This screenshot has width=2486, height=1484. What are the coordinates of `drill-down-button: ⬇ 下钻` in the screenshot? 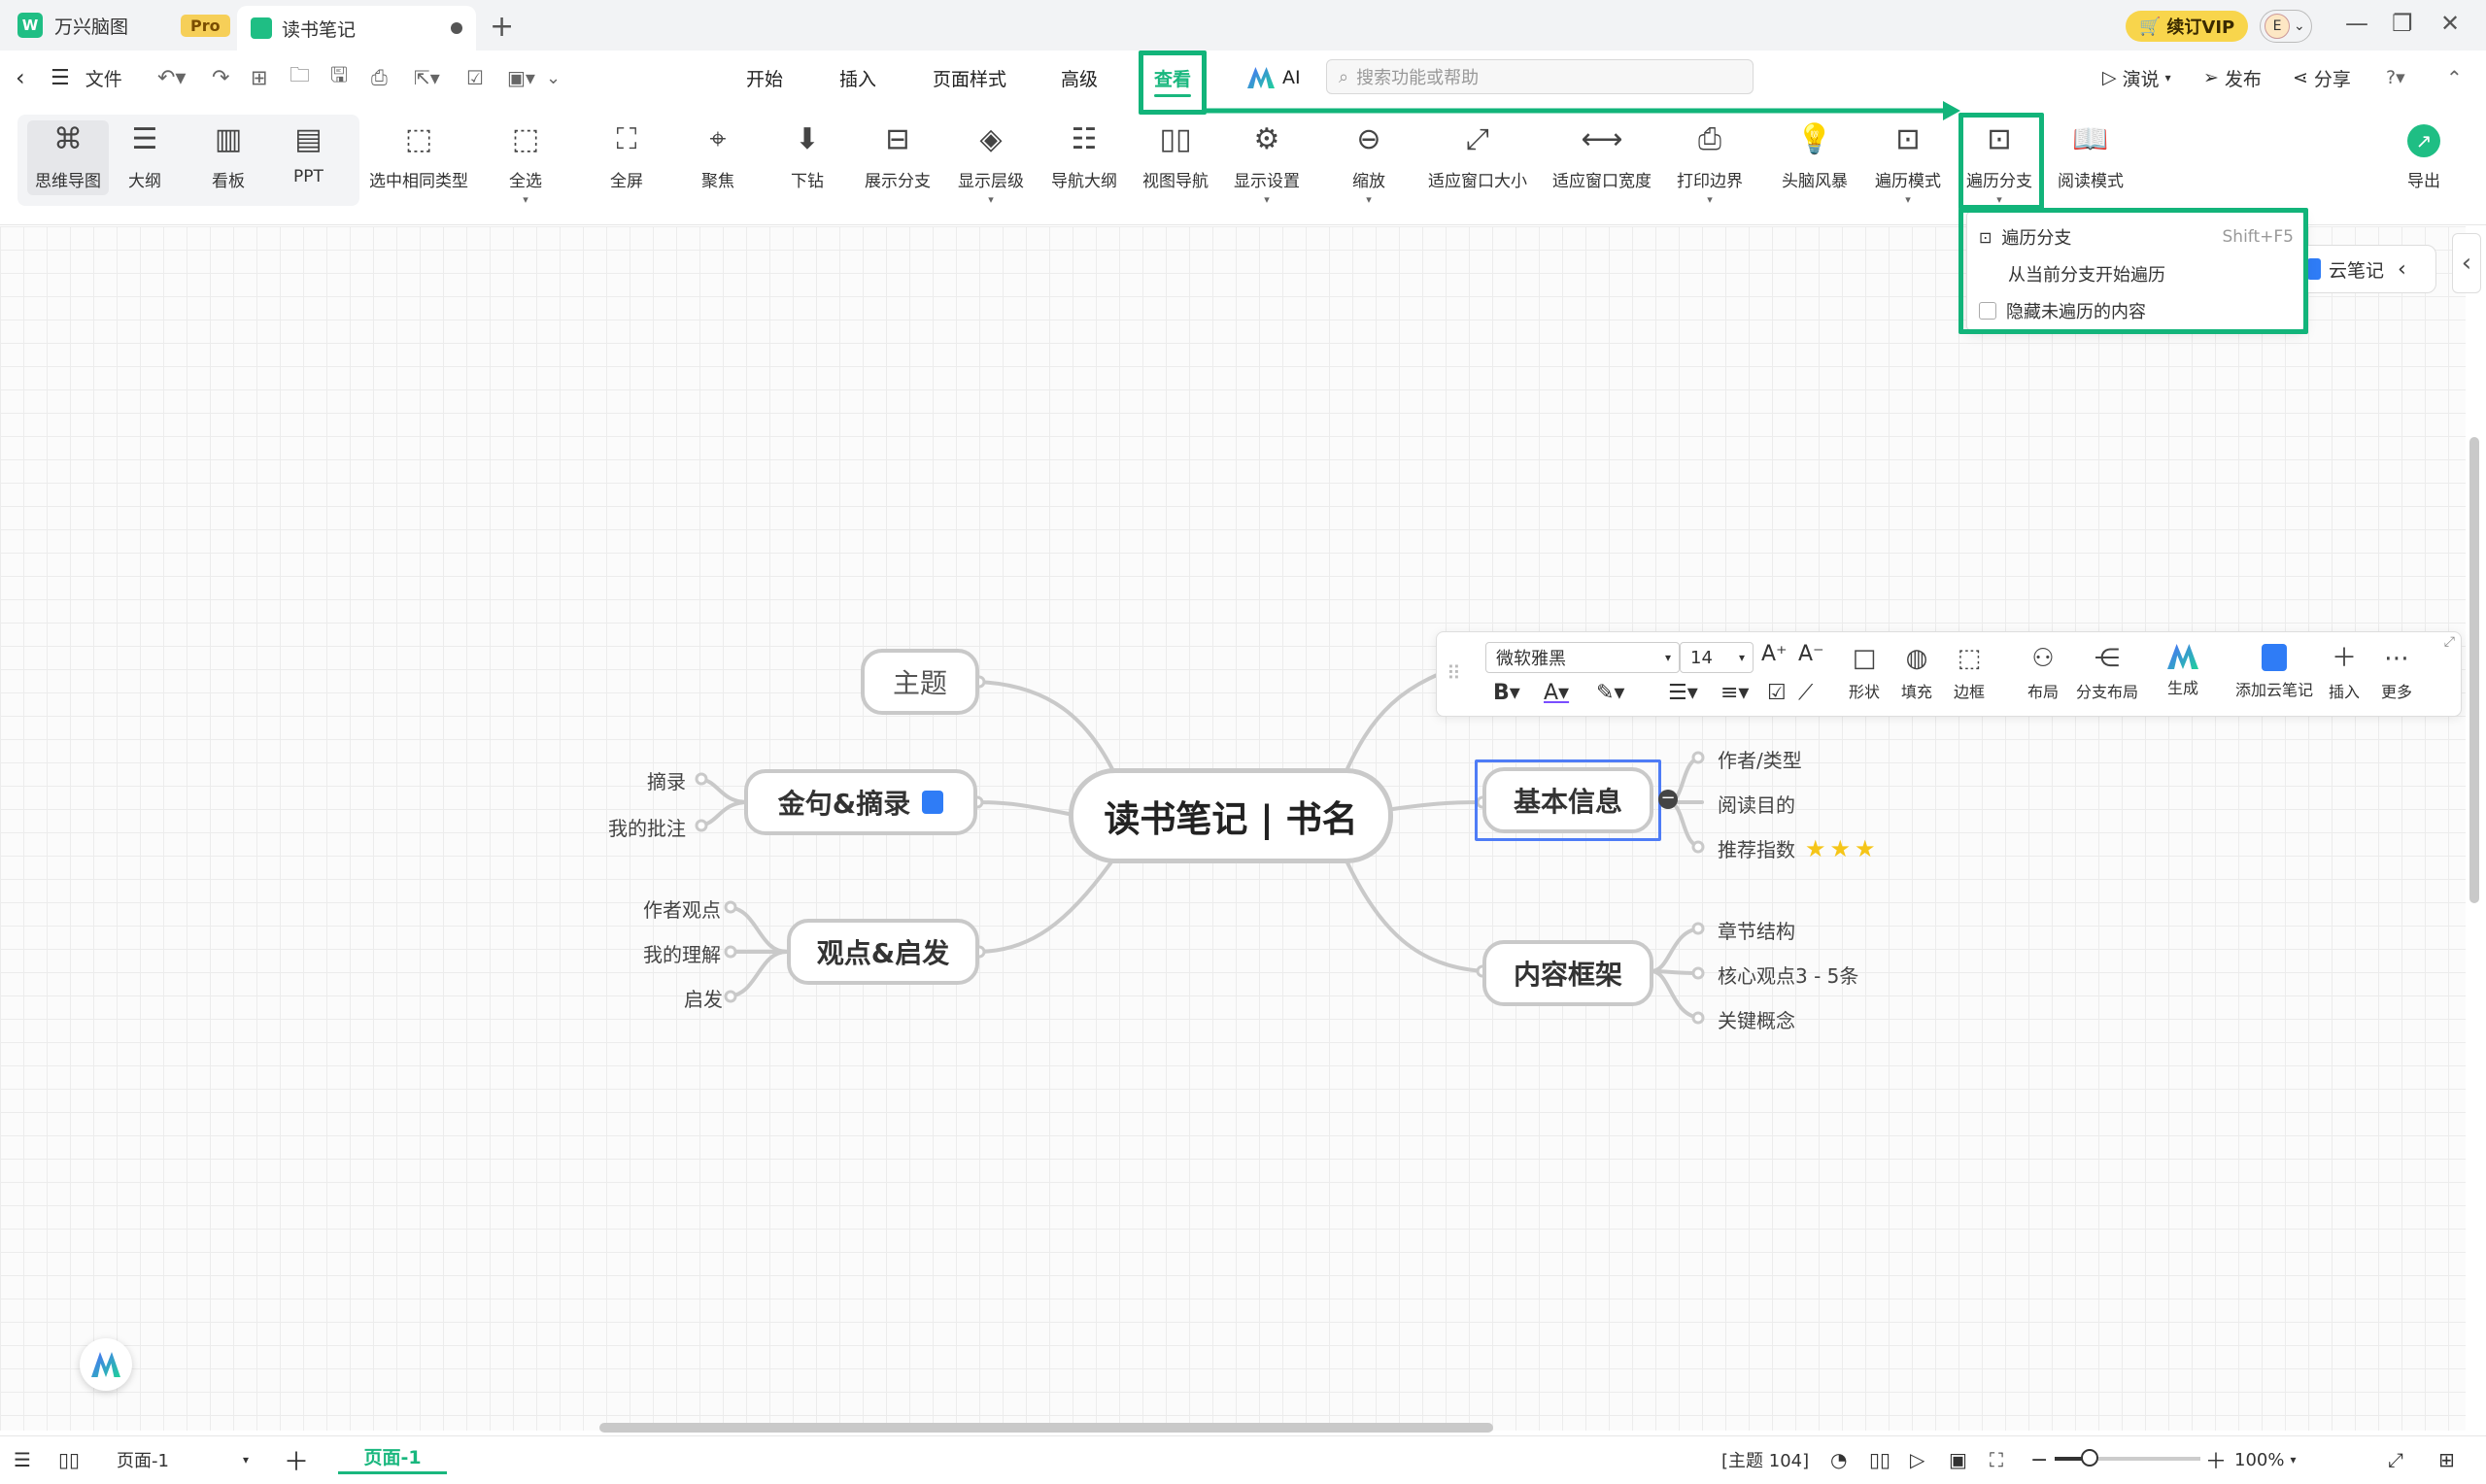 It's located at (807, 158).